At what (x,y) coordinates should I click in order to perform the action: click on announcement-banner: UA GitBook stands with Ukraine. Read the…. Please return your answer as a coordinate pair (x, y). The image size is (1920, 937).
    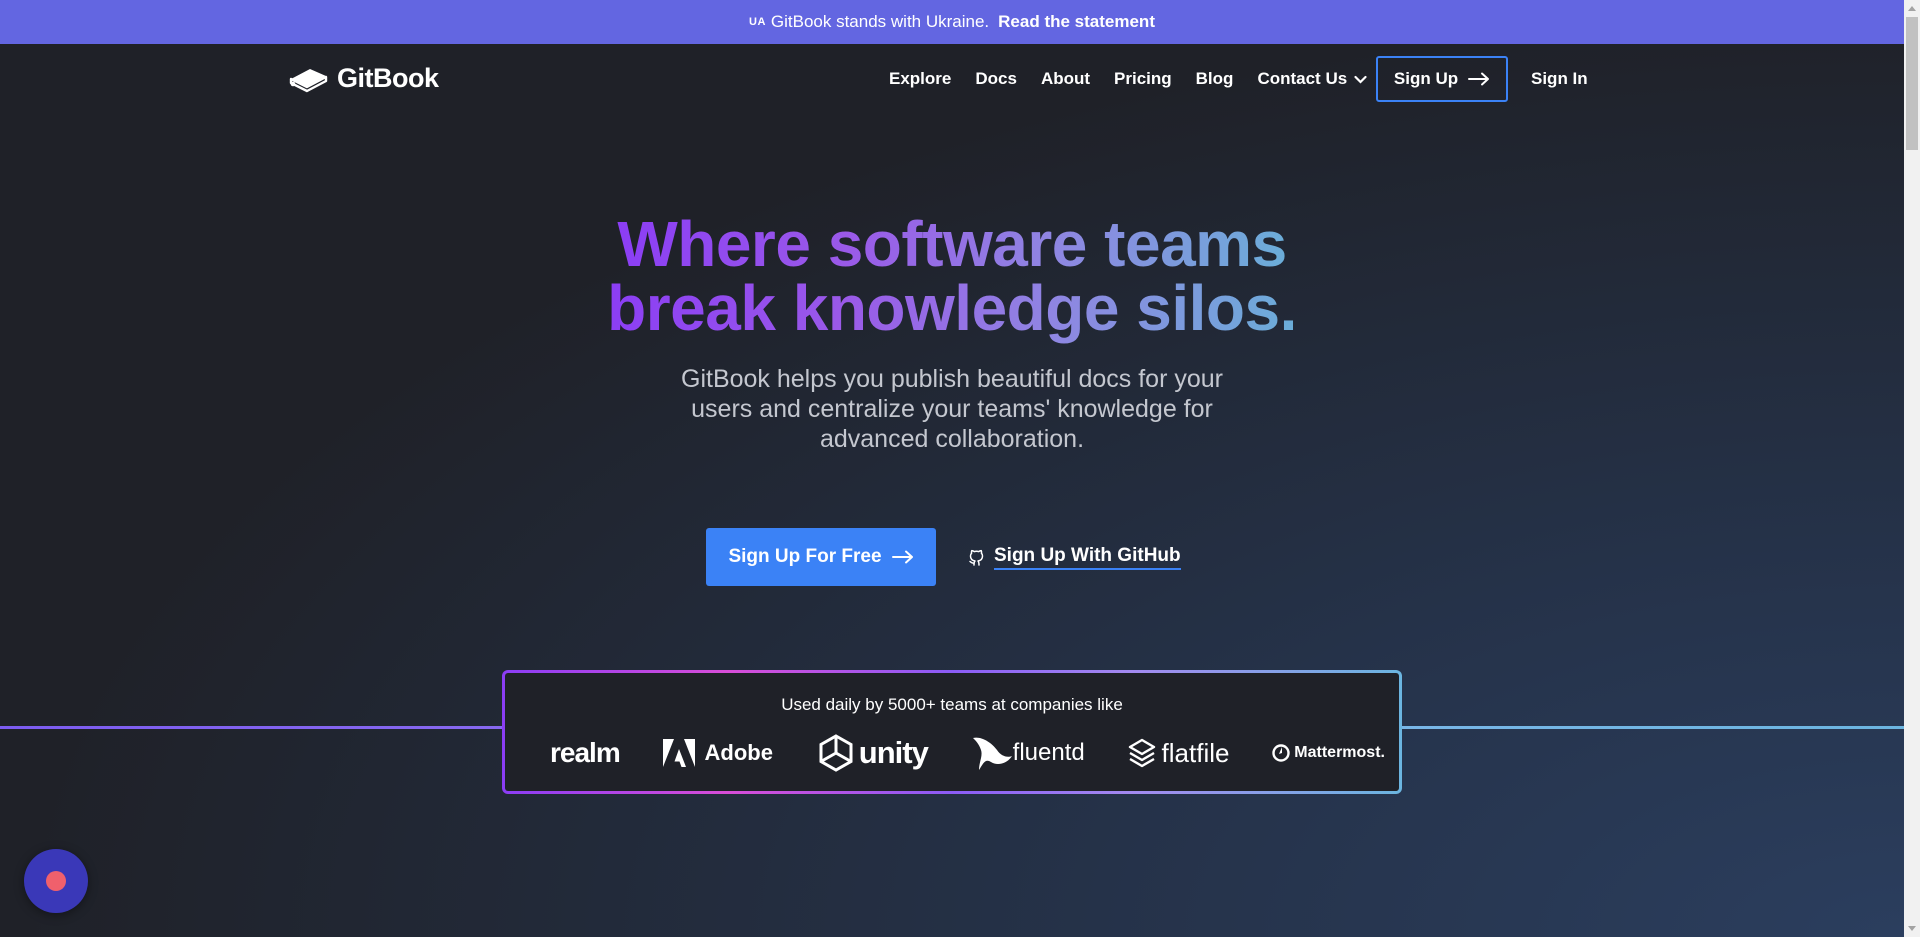
    Looking at the image, I should click on (952, 22).